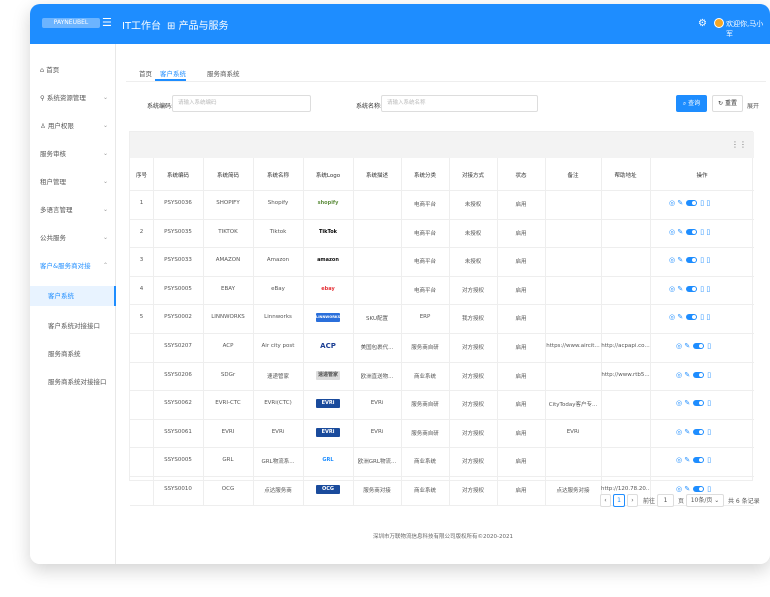 The height and width of the screenshot is (597, 770). What do you see at coordinates (105, 265) in the screenshot?
I see `chevron-up-icon: ⌃` at bounding box center [105, 265].